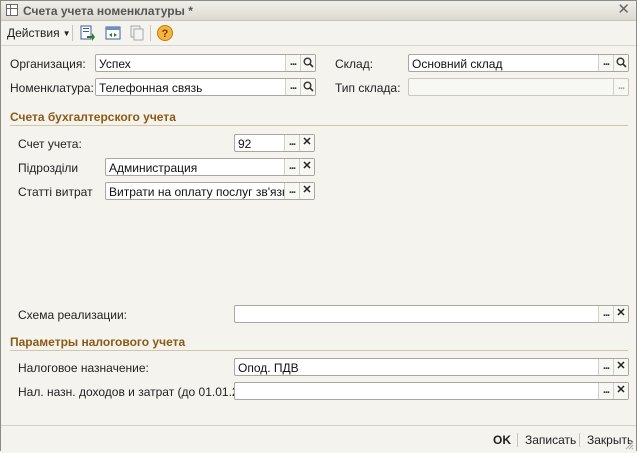  Describe the element at coordinates (629, 444) in the screenshot. I see `resize-grip-icon` at that location.